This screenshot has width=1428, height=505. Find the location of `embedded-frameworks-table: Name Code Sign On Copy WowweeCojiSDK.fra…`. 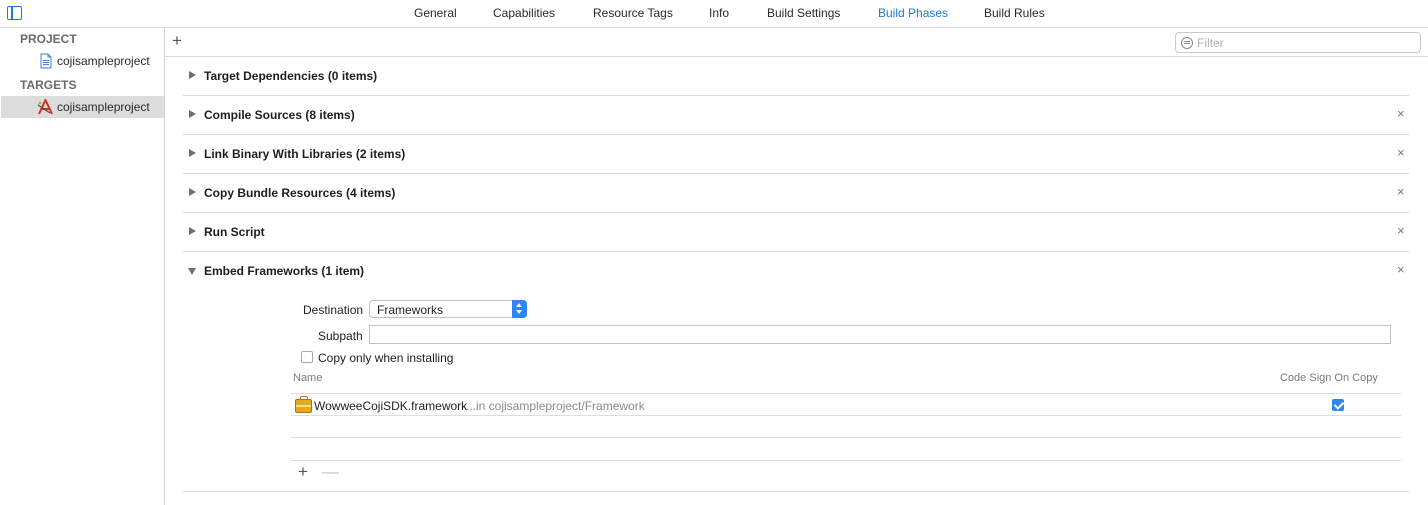

embedded-frameworks-table: Name Code Sign On Copy WowweeCojiSDK.fra… is located at coordinates (846, 414).